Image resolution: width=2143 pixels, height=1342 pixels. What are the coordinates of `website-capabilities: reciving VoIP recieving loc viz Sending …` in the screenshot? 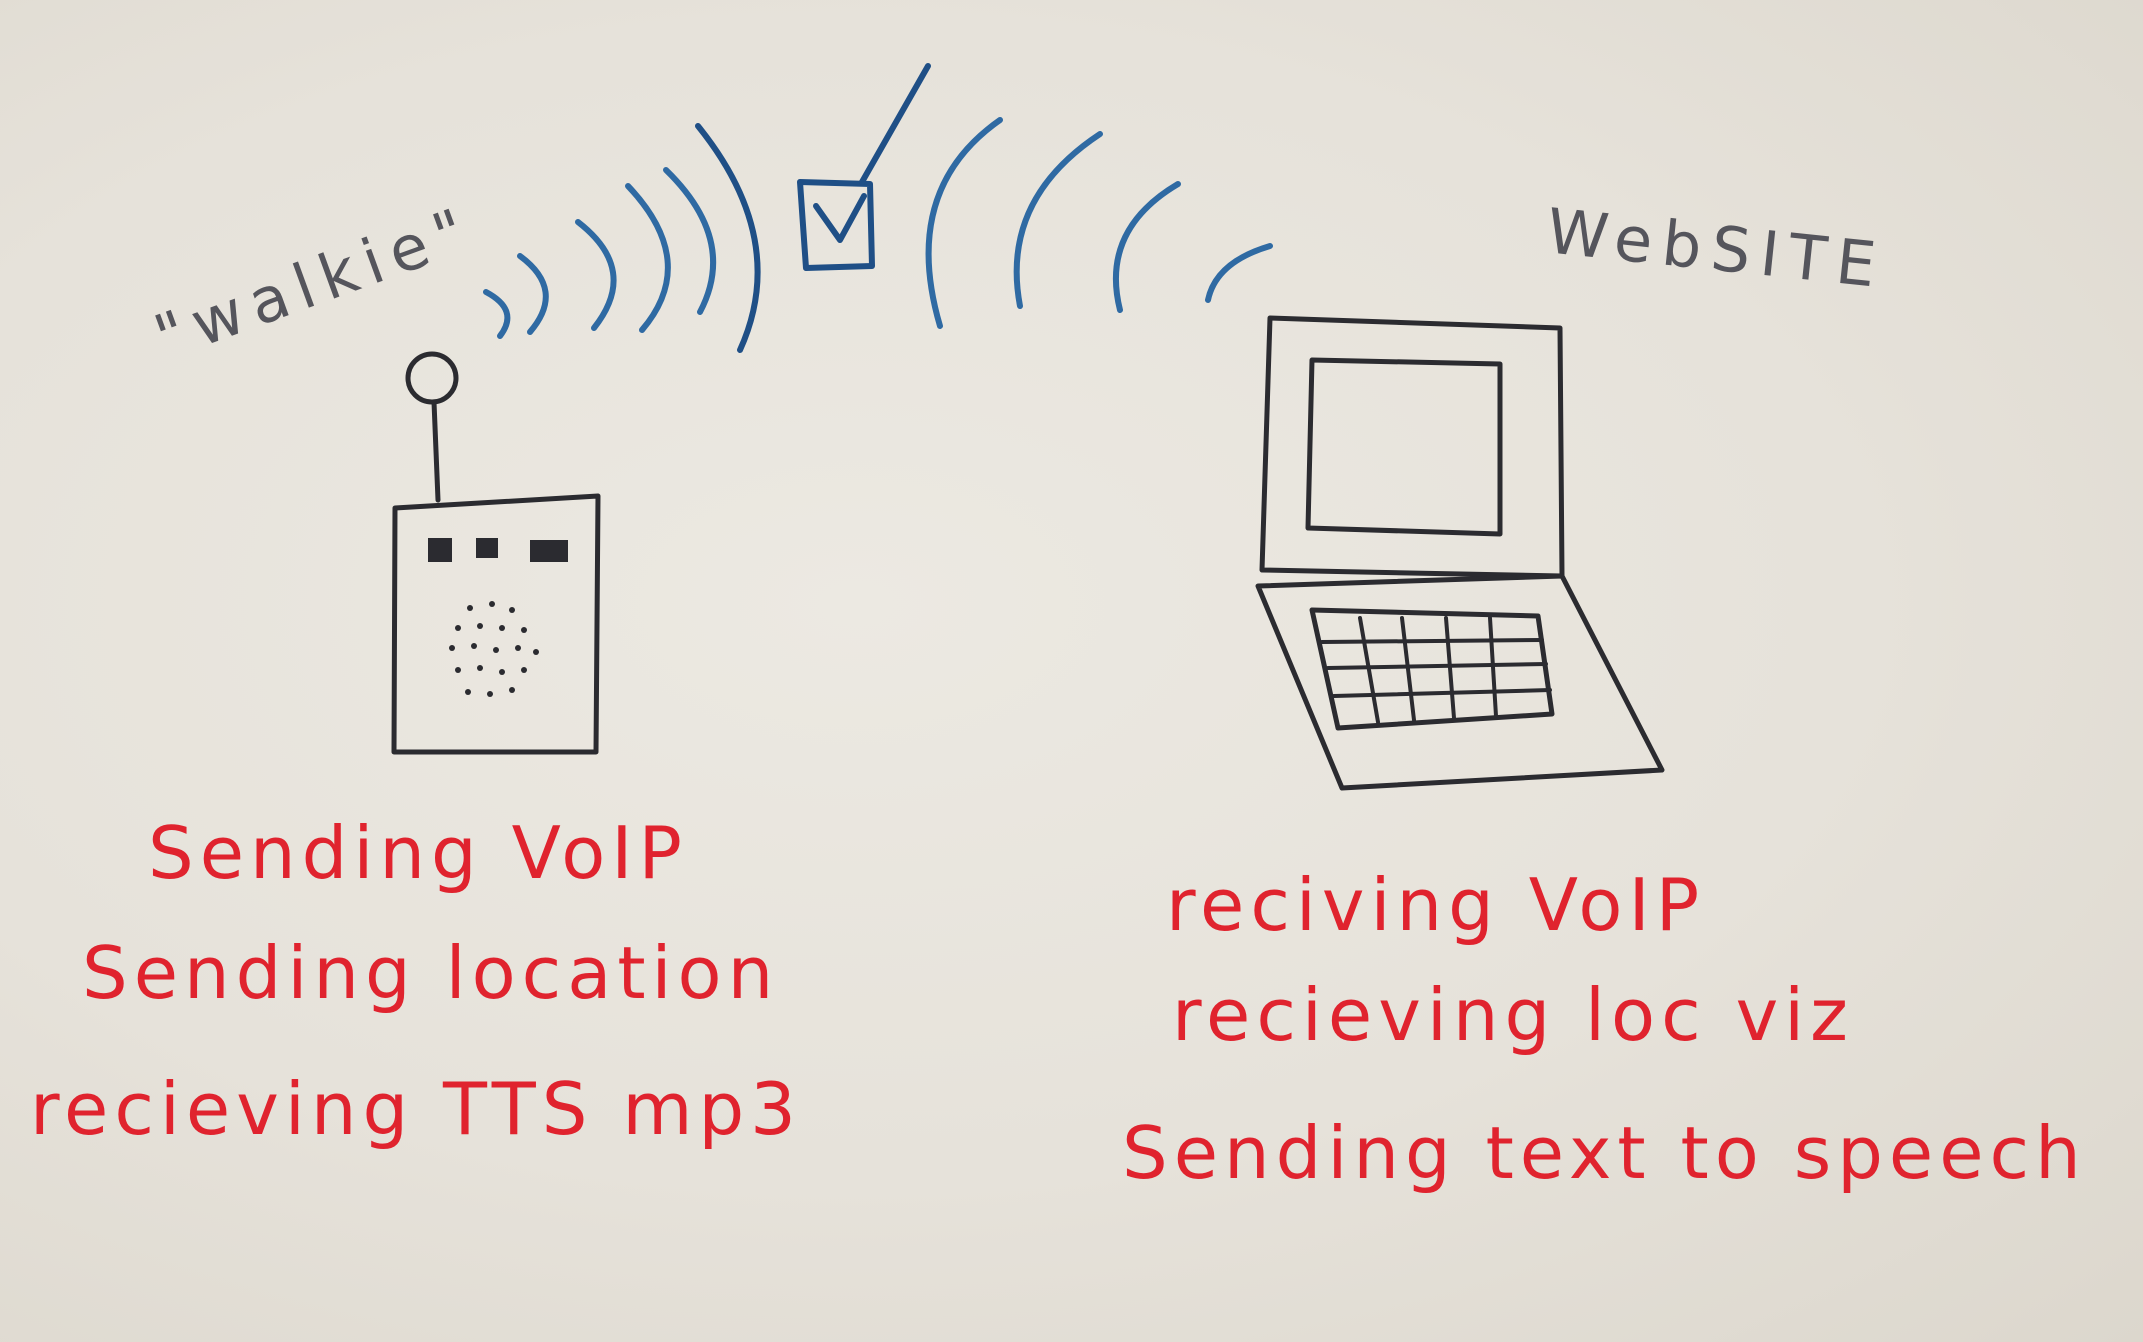 It's located at (1604, 1029).